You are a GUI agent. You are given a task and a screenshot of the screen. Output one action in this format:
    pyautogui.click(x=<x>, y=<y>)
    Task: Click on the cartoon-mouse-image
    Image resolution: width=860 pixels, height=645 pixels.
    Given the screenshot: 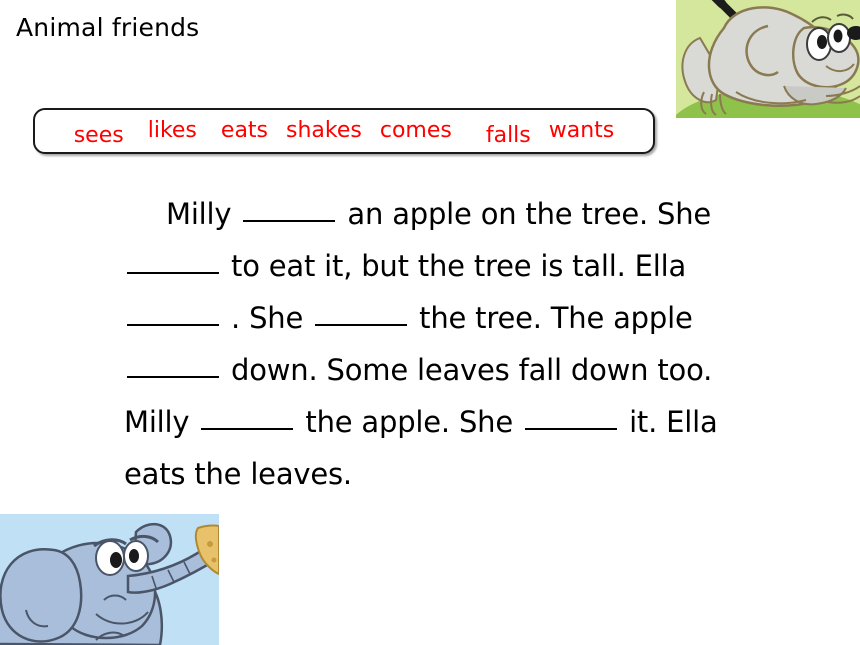 What is the action you would take?
    pyautogui.click(x=768, y=59)
    